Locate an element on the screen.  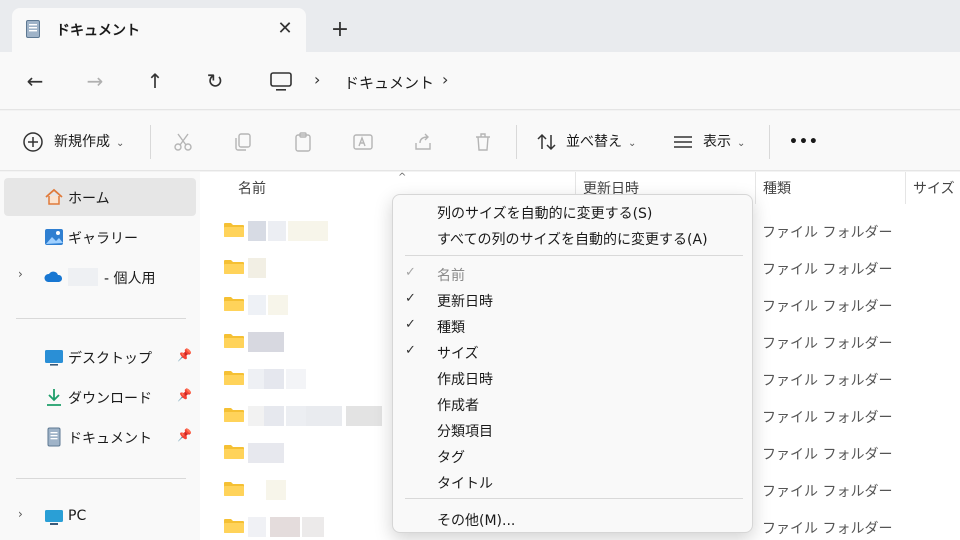
menu-item-autosize: 列のサイズを自動的に変更する(S) is located at coordinates (572, 212).